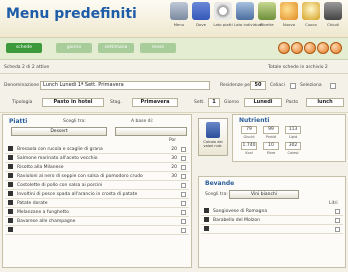 This screenshot has height=272, width=348. What do you see at coordinates (311, 20) in the screenshot?
I see `toolbar-cuoco-button: Cuoco` at bounding box center [311, 20].